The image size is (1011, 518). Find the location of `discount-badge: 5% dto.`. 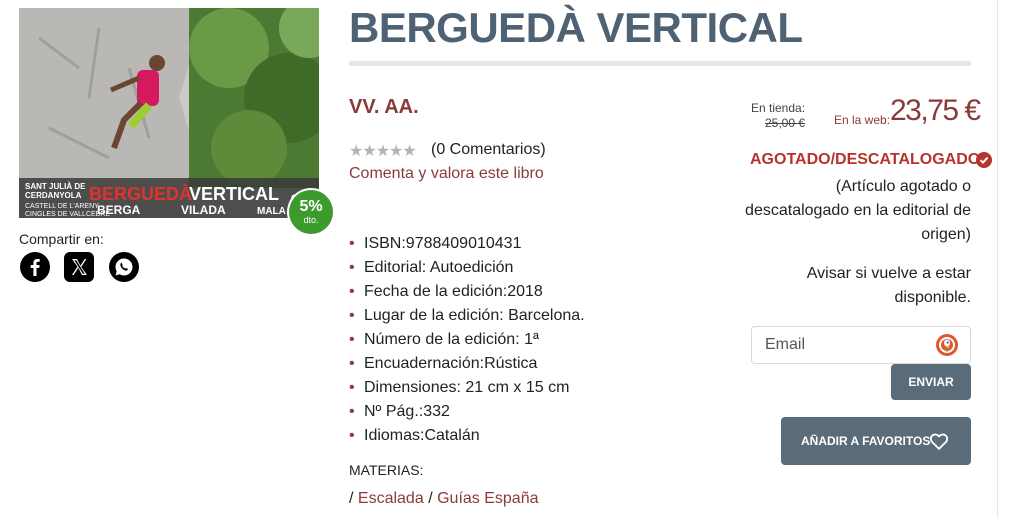

discount-badge: 5% dto. is located at coordinates (311, 212).